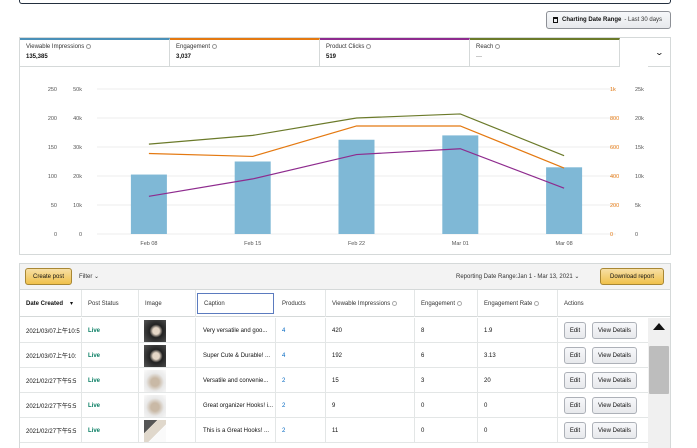 The width and height of the screenshot is (697, 448). I want to click on right-outer-axis-label: 15k, so click(639, 148).